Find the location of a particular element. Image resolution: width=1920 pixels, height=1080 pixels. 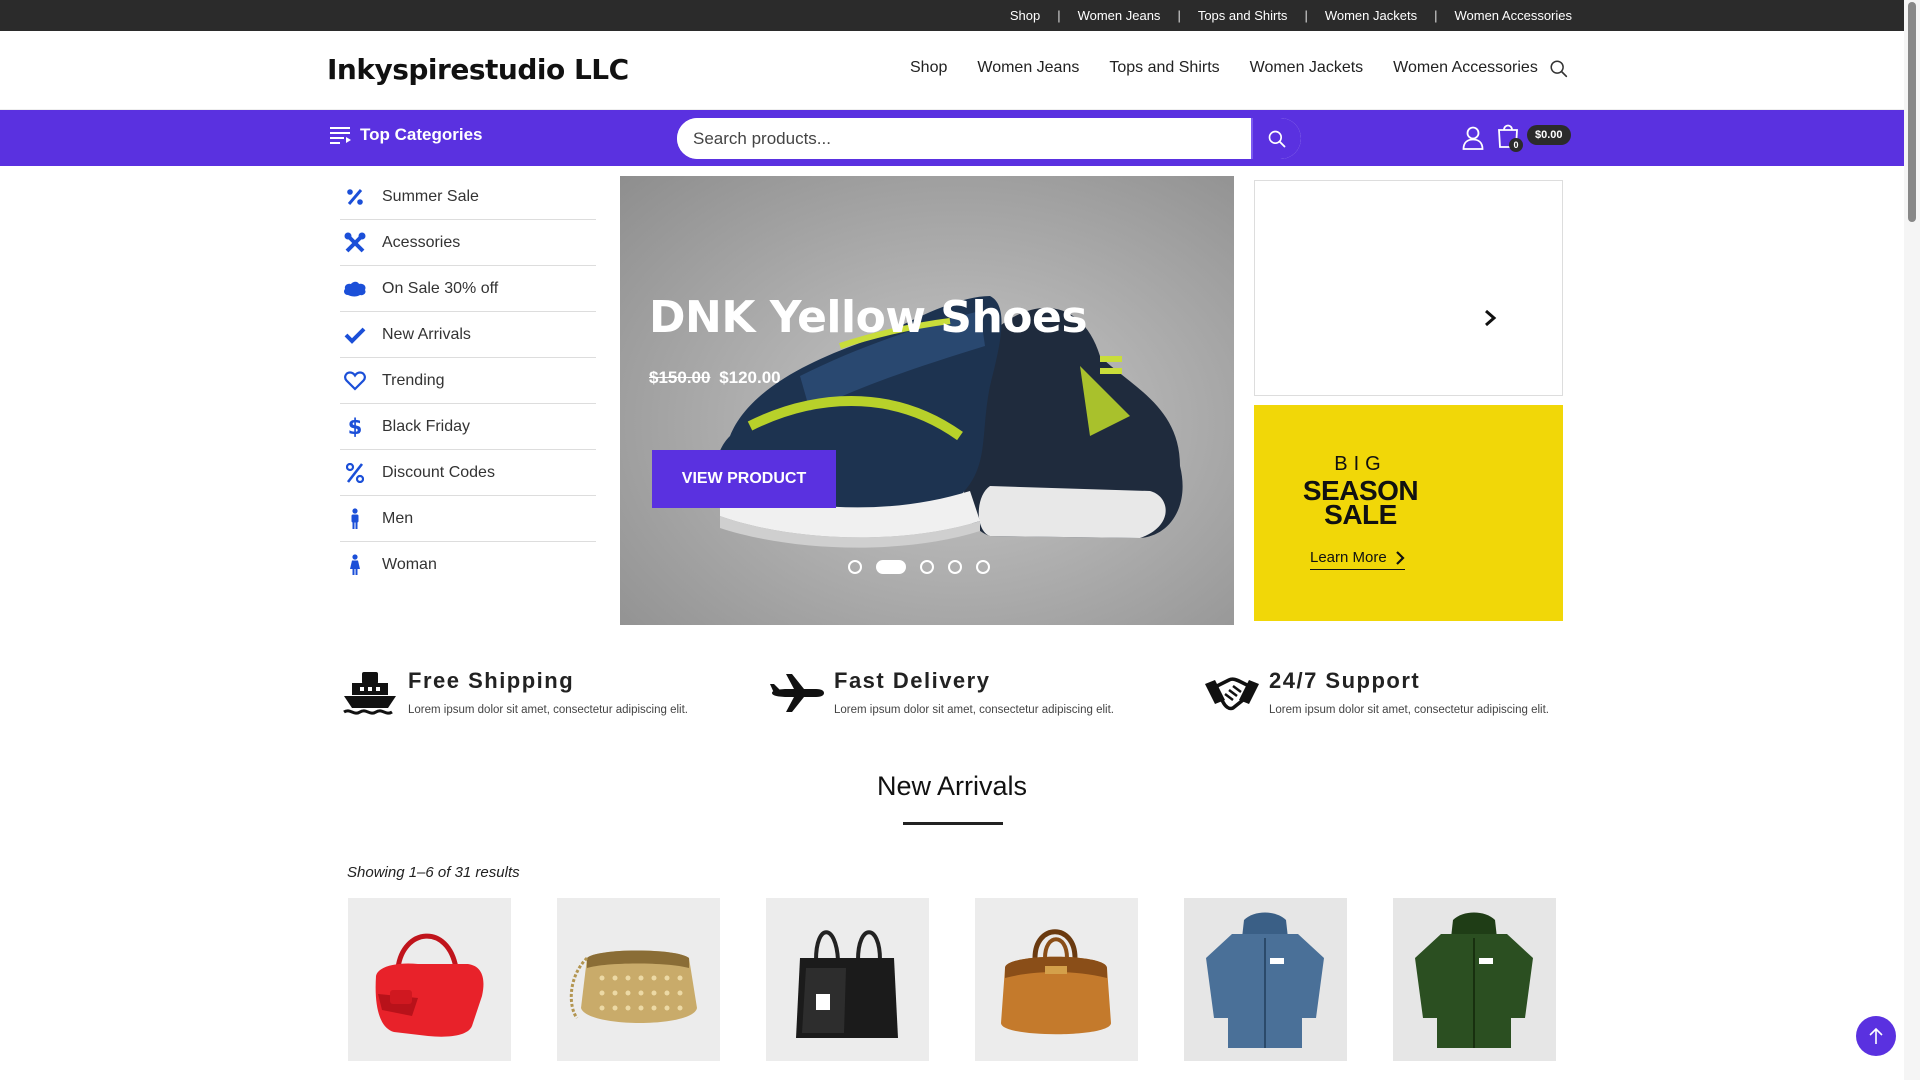

user-icon is located at coordinates (1473, 138).